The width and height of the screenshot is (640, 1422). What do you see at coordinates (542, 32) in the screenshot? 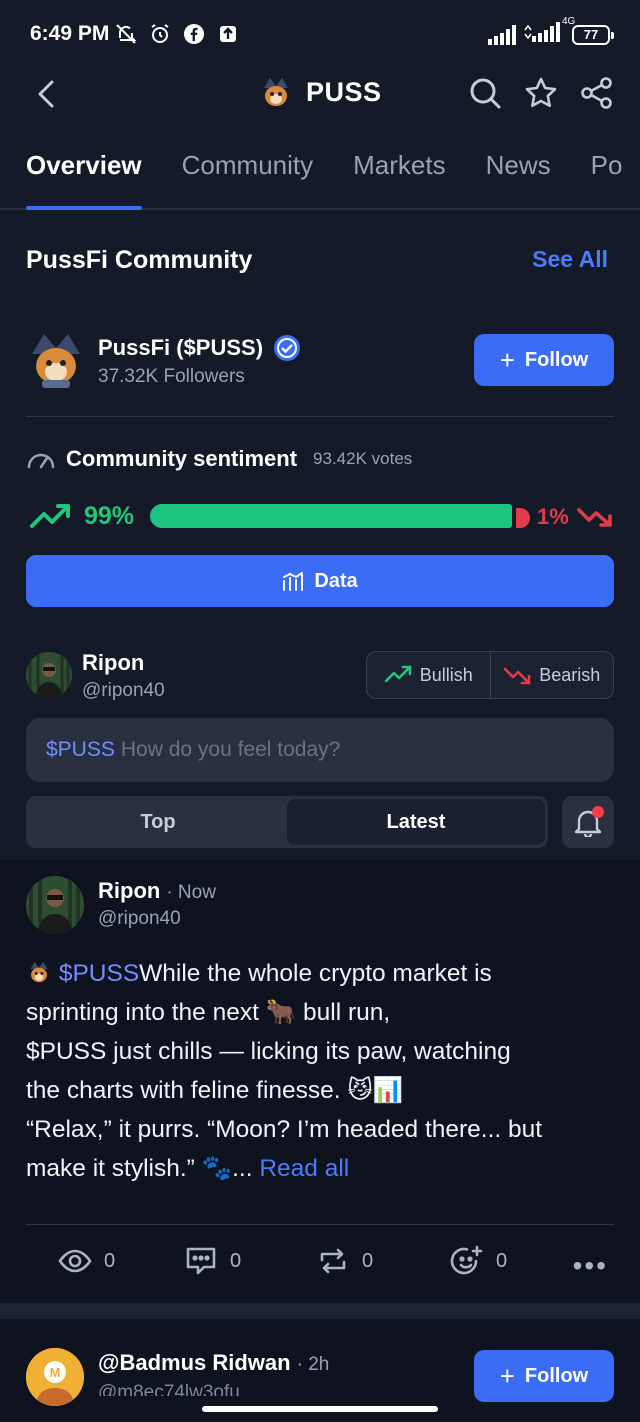
I see `signal-4g-icon` at bounding box center [542, 32].